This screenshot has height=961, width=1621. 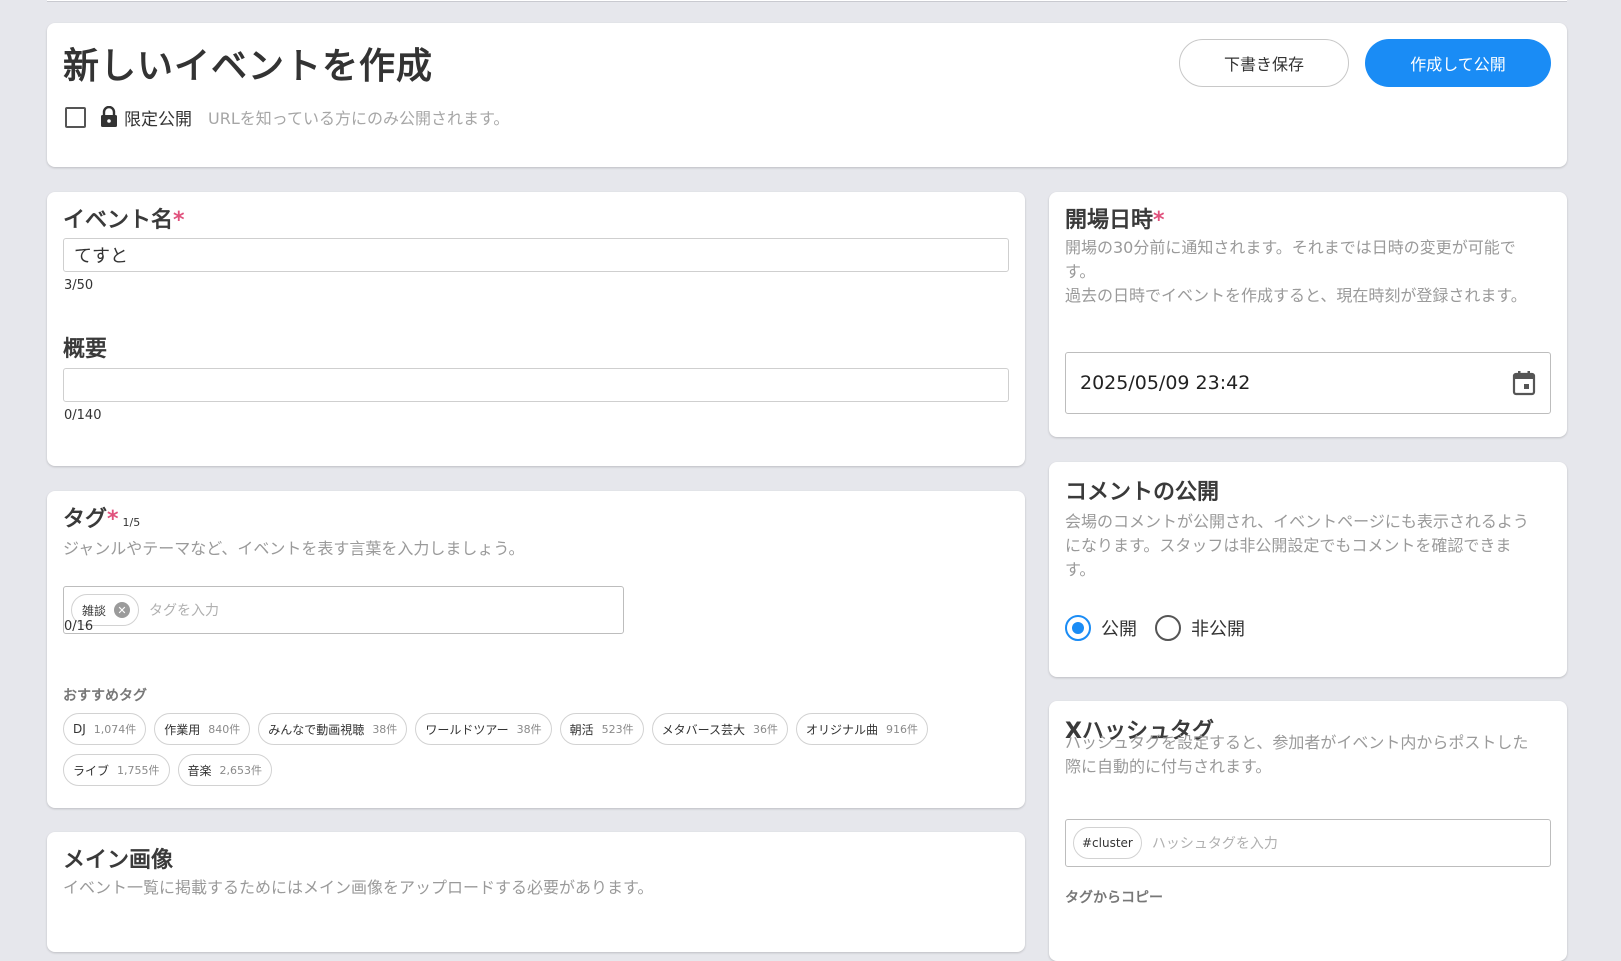 I want to click on radio-private, so click(x=1168, y=628).